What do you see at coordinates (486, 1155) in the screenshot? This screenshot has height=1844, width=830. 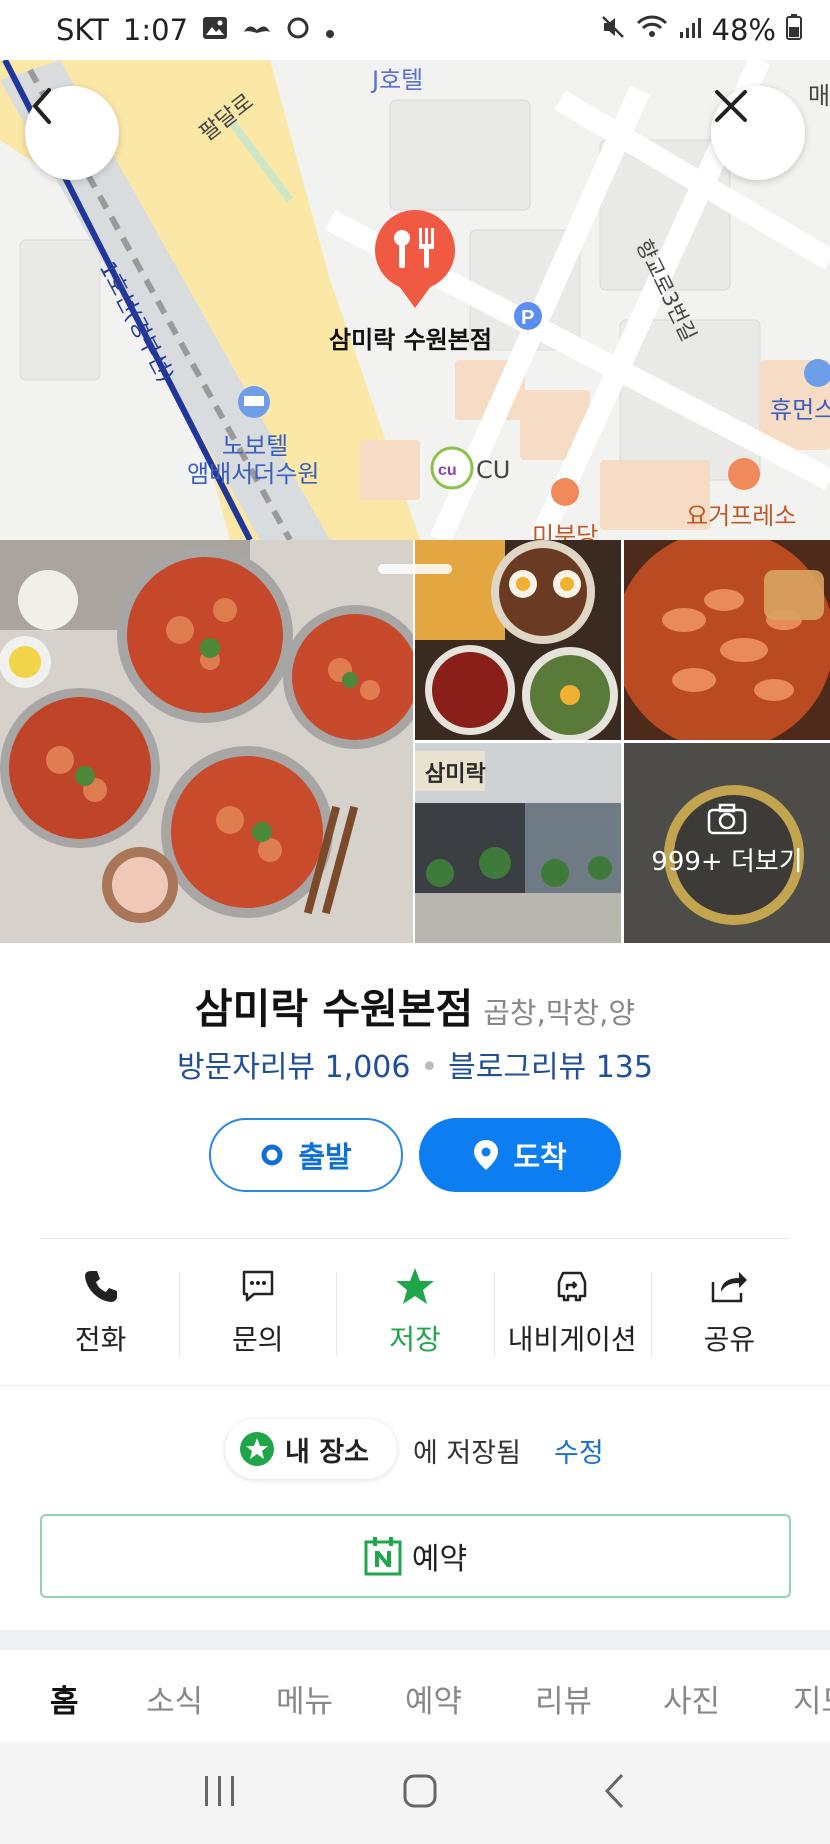 I see `location-pin-icon` at bounding box center [486, 1155].